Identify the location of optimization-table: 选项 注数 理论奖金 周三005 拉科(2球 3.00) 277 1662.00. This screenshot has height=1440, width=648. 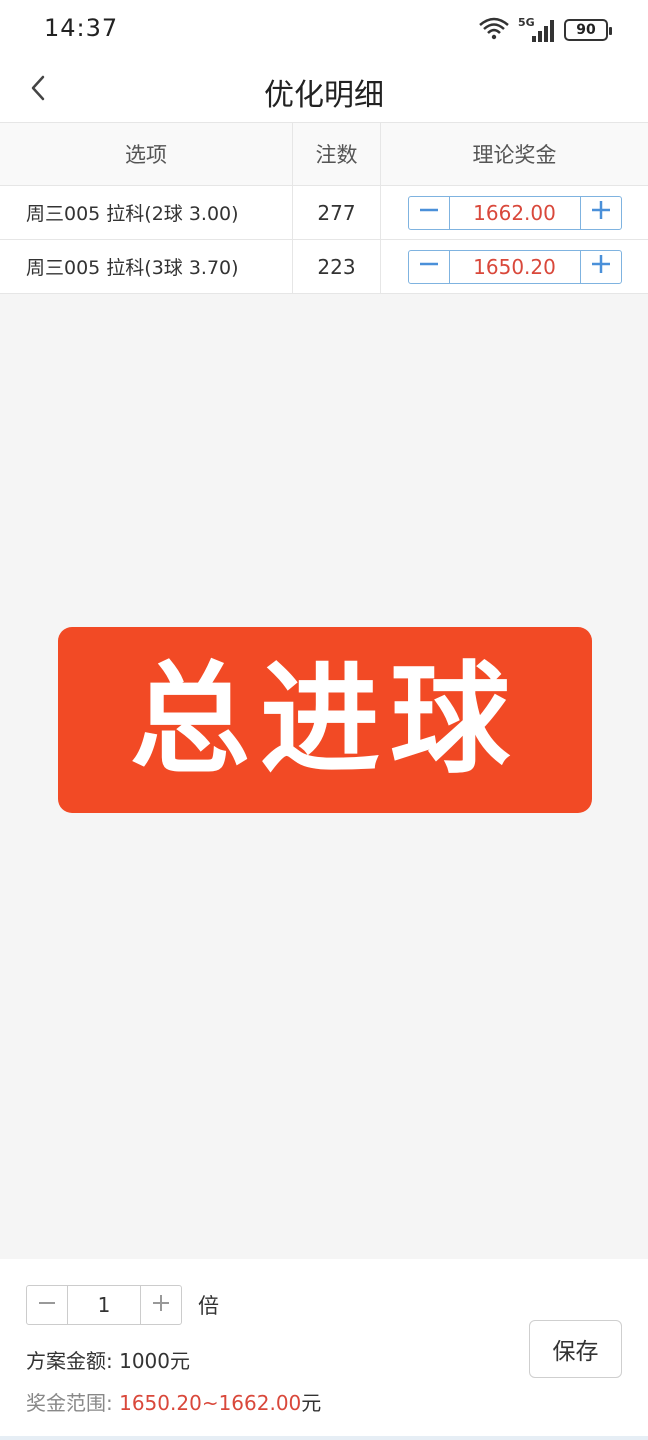
(324, 208).